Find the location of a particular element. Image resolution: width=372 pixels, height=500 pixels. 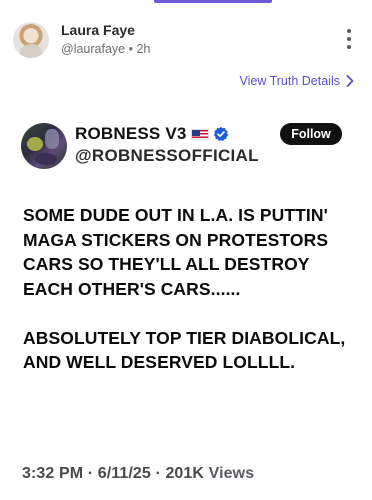

quoted-author-avatar is located at coordinates (44, 146).